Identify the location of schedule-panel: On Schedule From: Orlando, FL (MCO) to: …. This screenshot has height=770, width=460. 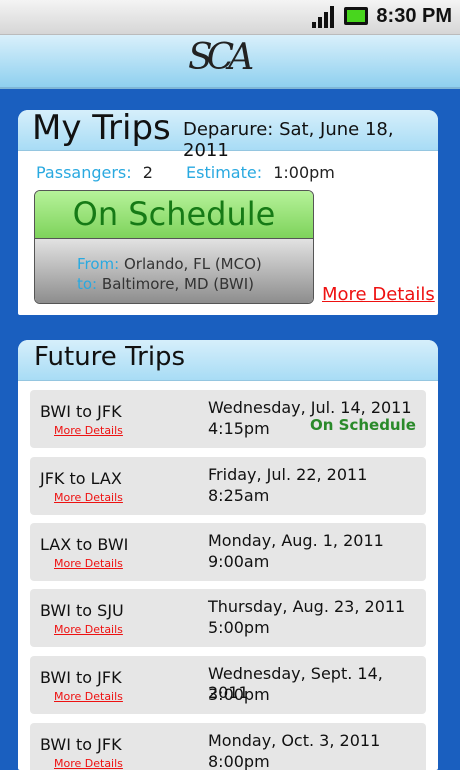
(174, 247).